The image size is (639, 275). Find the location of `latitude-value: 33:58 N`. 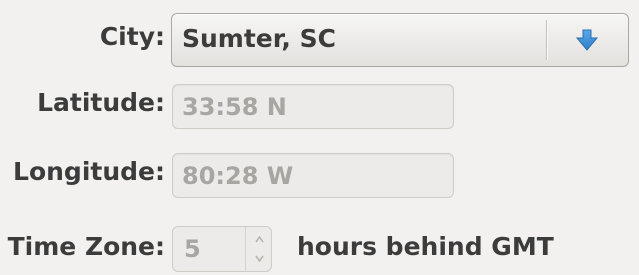

latitude-value: 33:58 N is located at coordinates (234, 107).